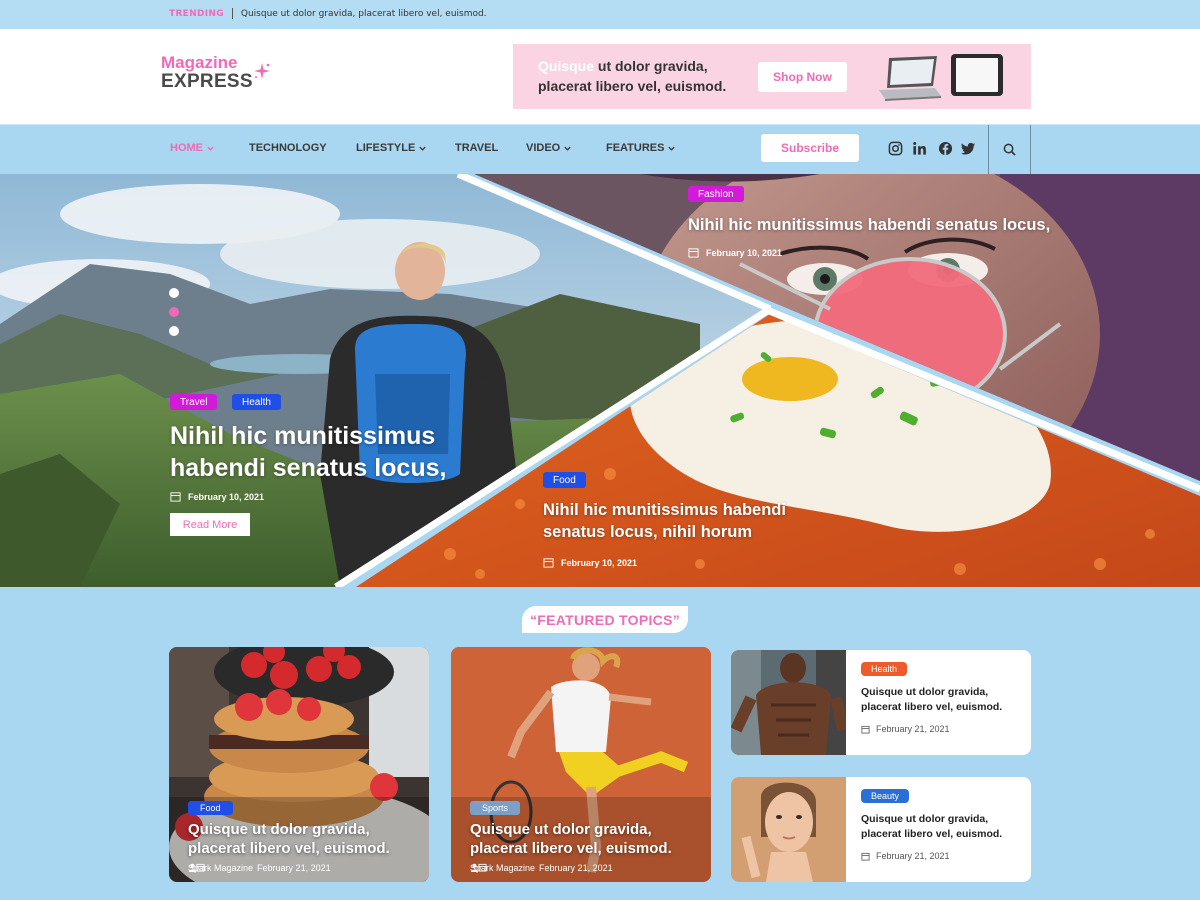 Image resolution: width=1200 pixels, height=900 pixels. I want to click on nav-item-home: HOME, so click(192, 148).